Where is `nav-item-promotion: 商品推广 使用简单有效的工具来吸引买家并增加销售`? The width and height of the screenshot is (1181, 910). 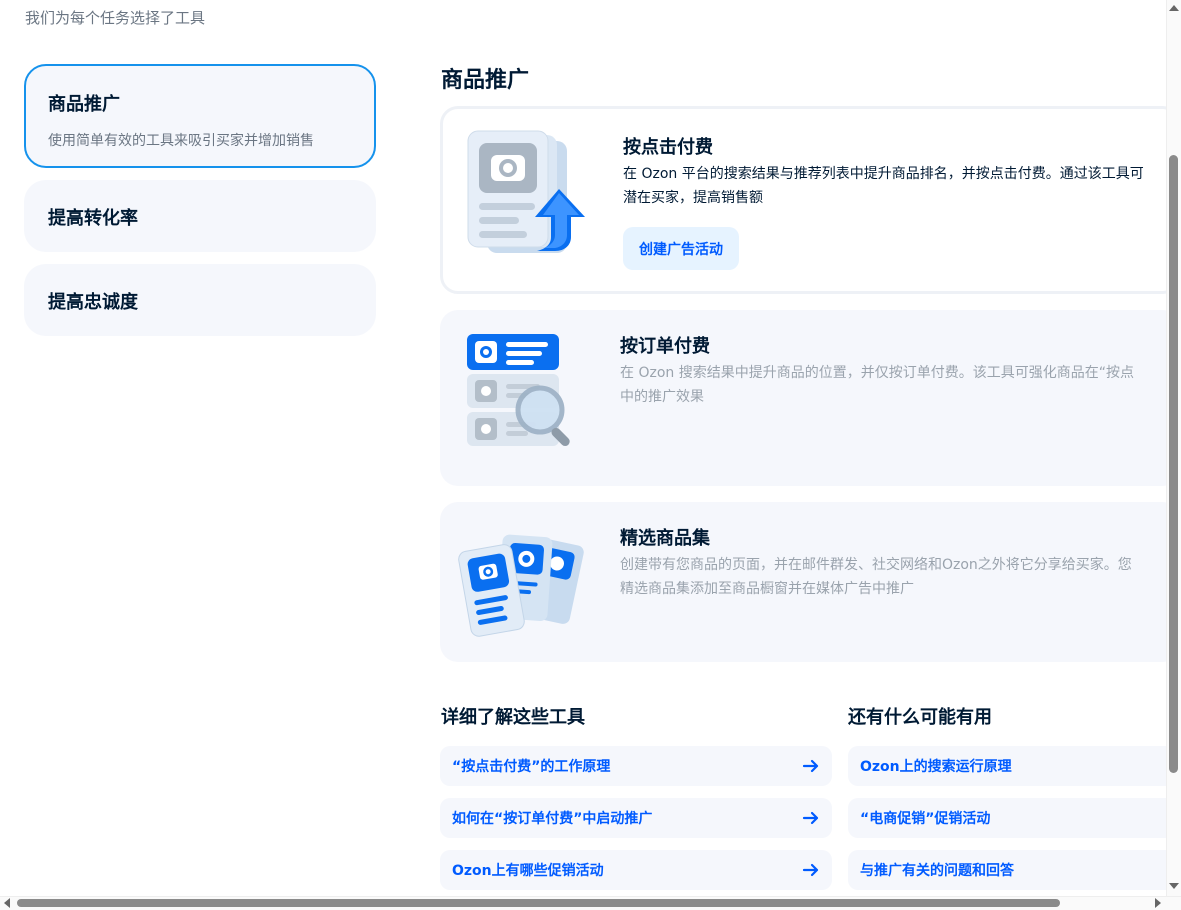
nav-item-promotion: 商品推广 使用简单有效的工具来吸引买家并增加销售 is located at coordinates (200, 116).